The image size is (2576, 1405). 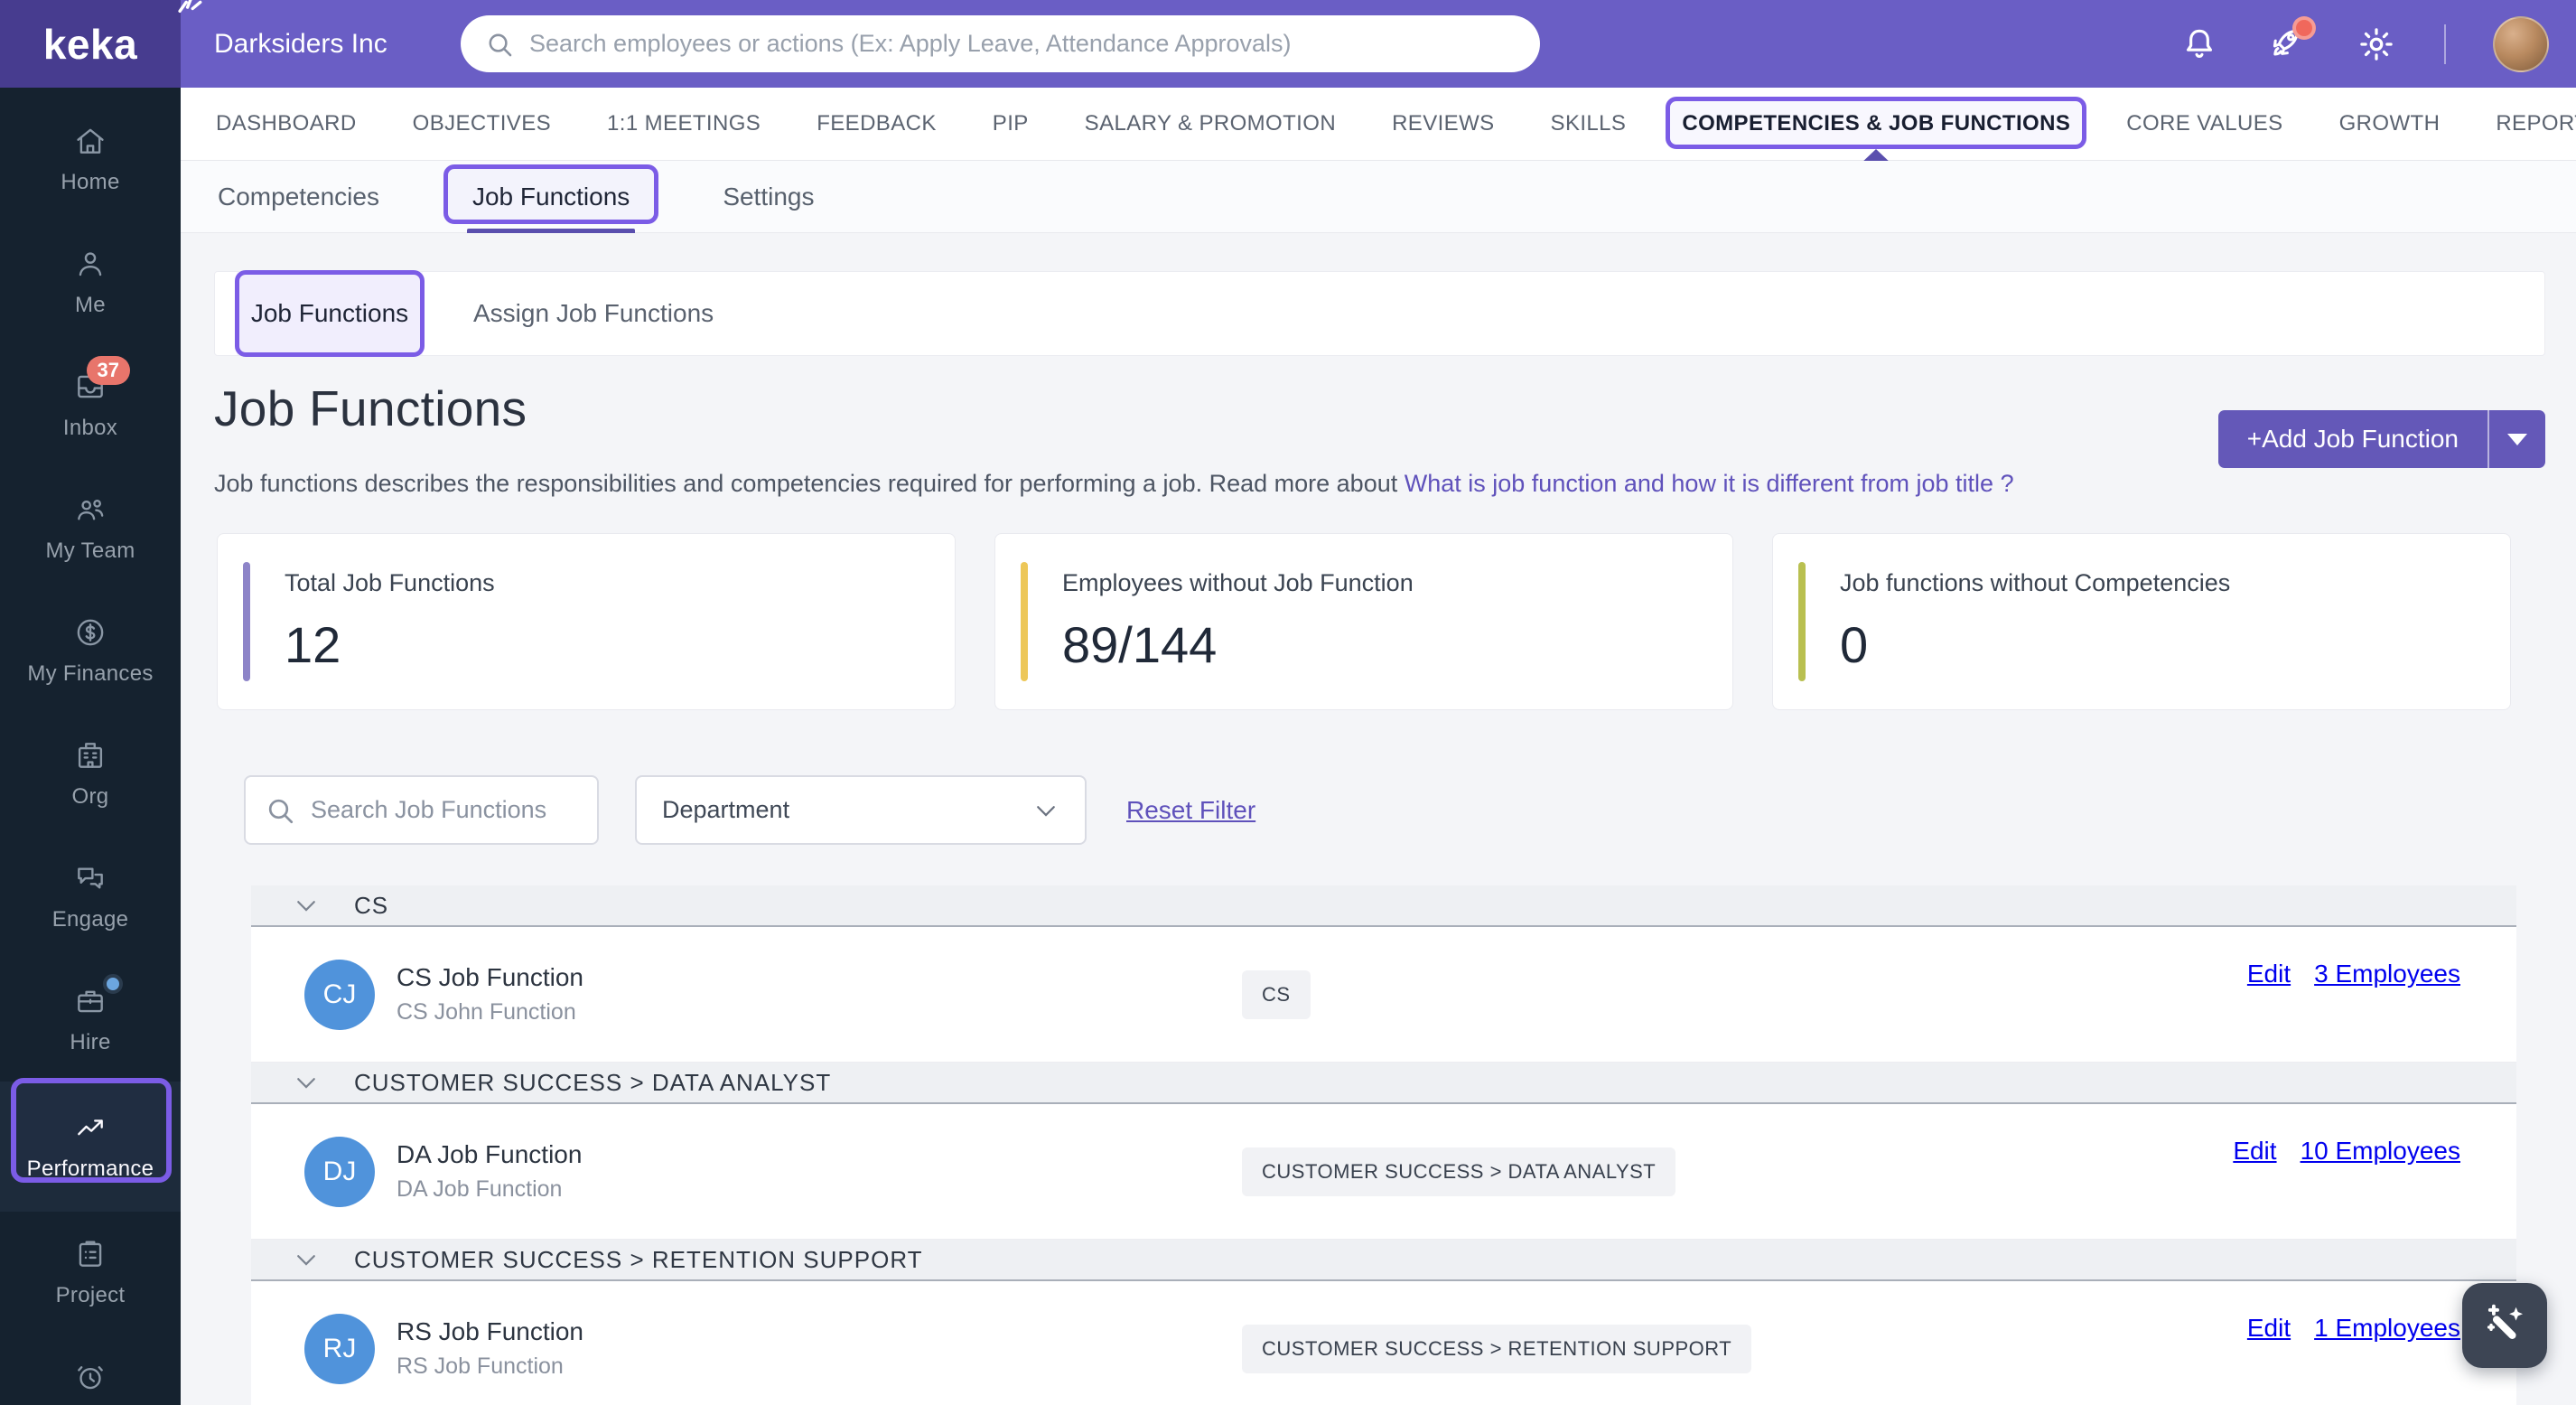 I want to click on sub-tab-label: Competencies, so click(x=298, y=197).